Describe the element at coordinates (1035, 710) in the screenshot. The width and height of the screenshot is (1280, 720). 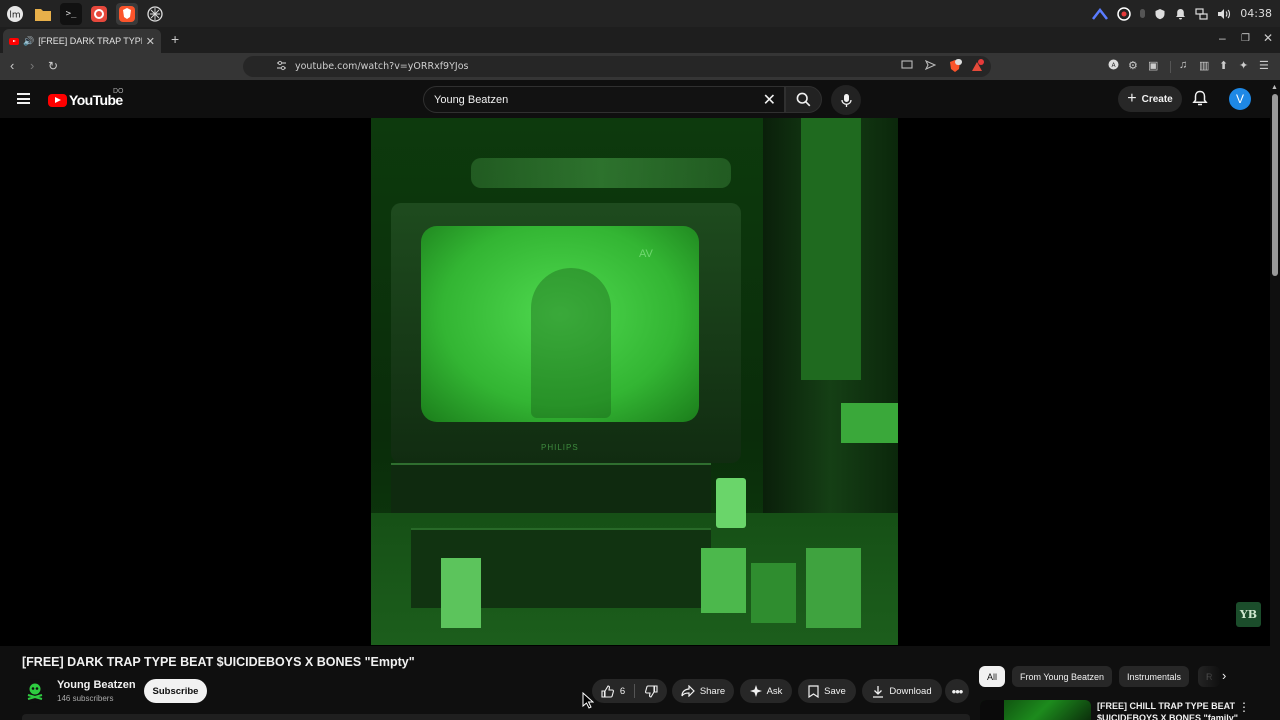
I see `recommended-thumbnail` at that location.